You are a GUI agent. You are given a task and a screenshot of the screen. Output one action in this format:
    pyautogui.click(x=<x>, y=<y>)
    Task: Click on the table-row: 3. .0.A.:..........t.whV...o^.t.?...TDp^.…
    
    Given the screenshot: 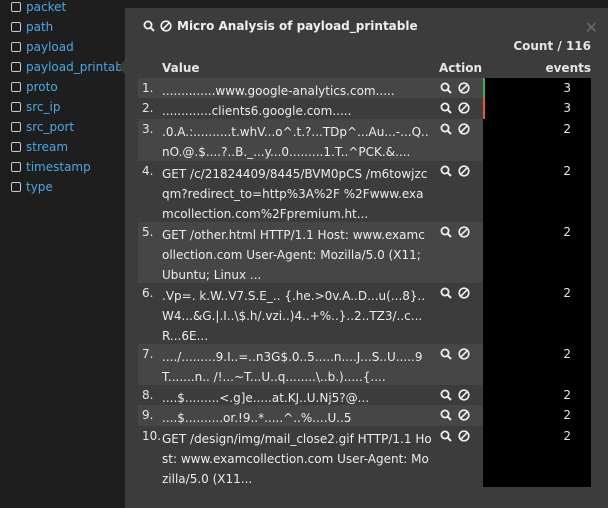 What is the action you would take?
    pyautogui.click(x=364, y=140)
    